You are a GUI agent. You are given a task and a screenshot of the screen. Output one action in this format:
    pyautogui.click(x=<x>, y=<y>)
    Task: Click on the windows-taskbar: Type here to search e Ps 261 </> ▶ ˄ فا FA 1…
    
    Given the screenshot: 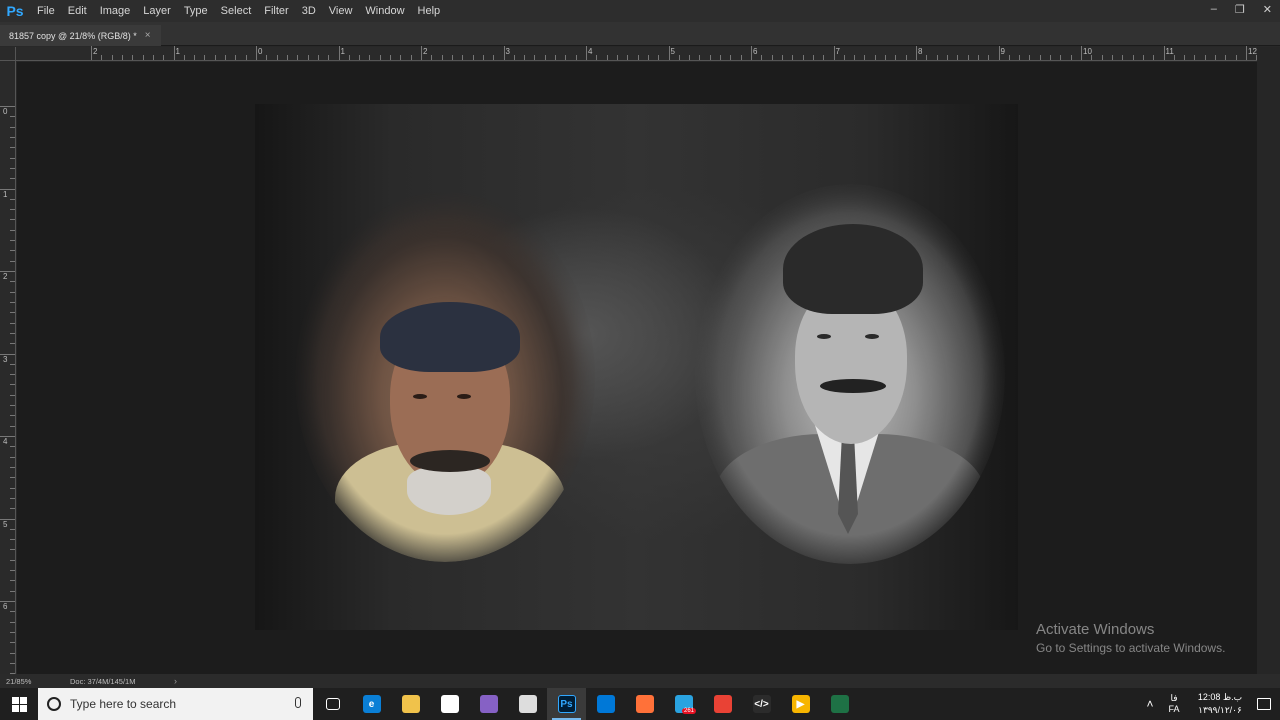 What is the action you would take?
    pyautogui.click(x=640, y=704)
    